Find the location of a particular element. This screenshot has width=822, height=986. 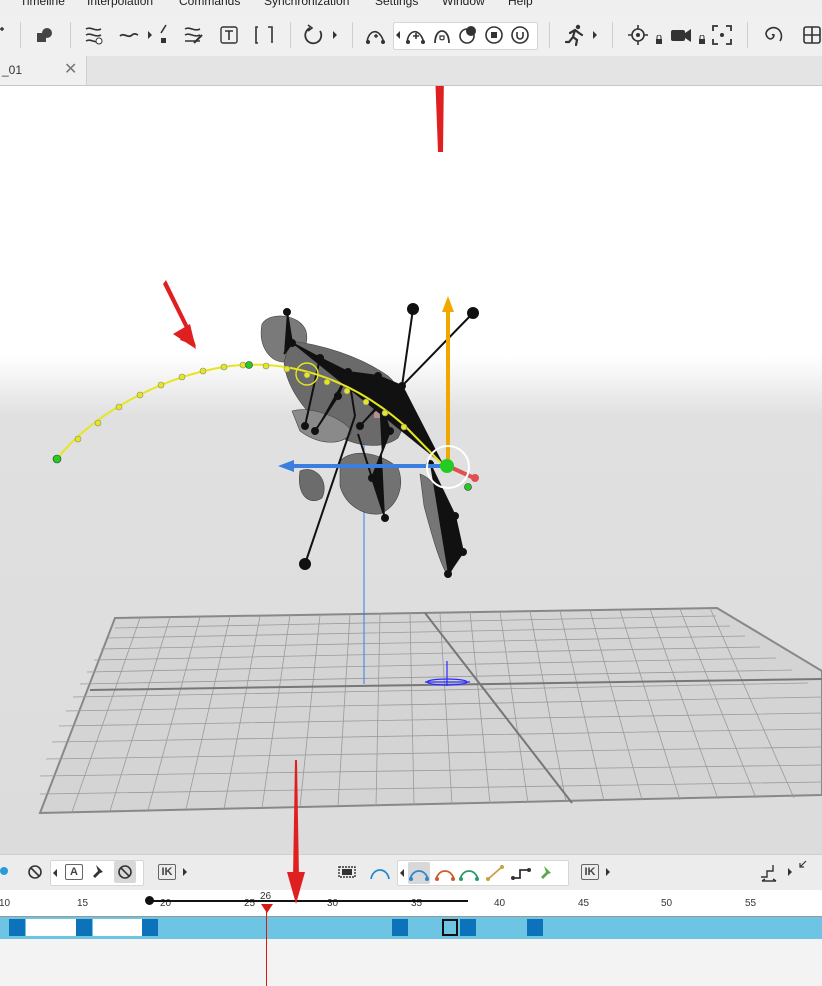

ik-button: IK is located at coordinates (166, 872).